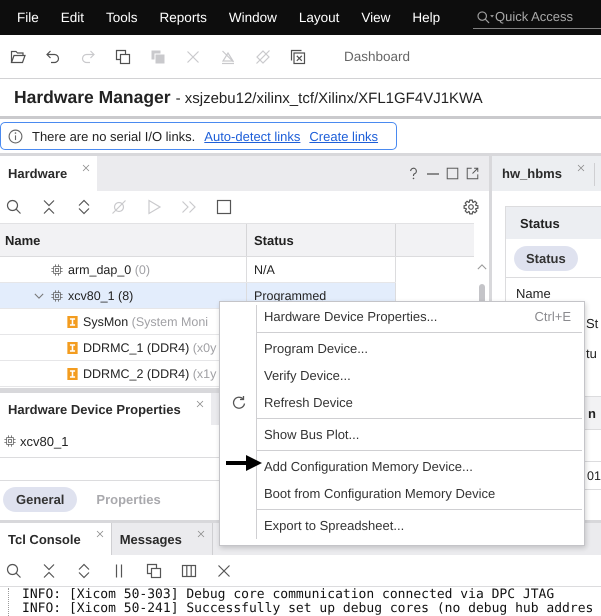 Image resolution: width=601 pixels, height=616 pixels. I want to click on help-icon, so click(413, 173).